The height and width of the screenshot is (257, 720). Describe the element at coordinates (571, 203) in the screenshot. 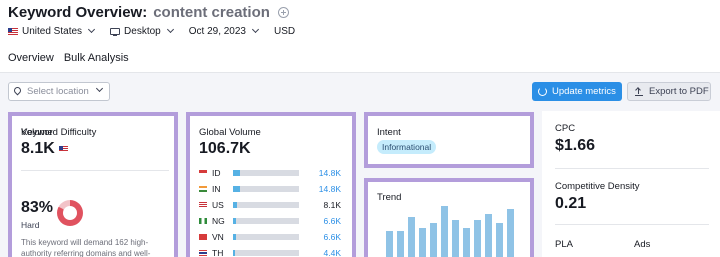

I see `competitive-density-value: 0.21` at that location.